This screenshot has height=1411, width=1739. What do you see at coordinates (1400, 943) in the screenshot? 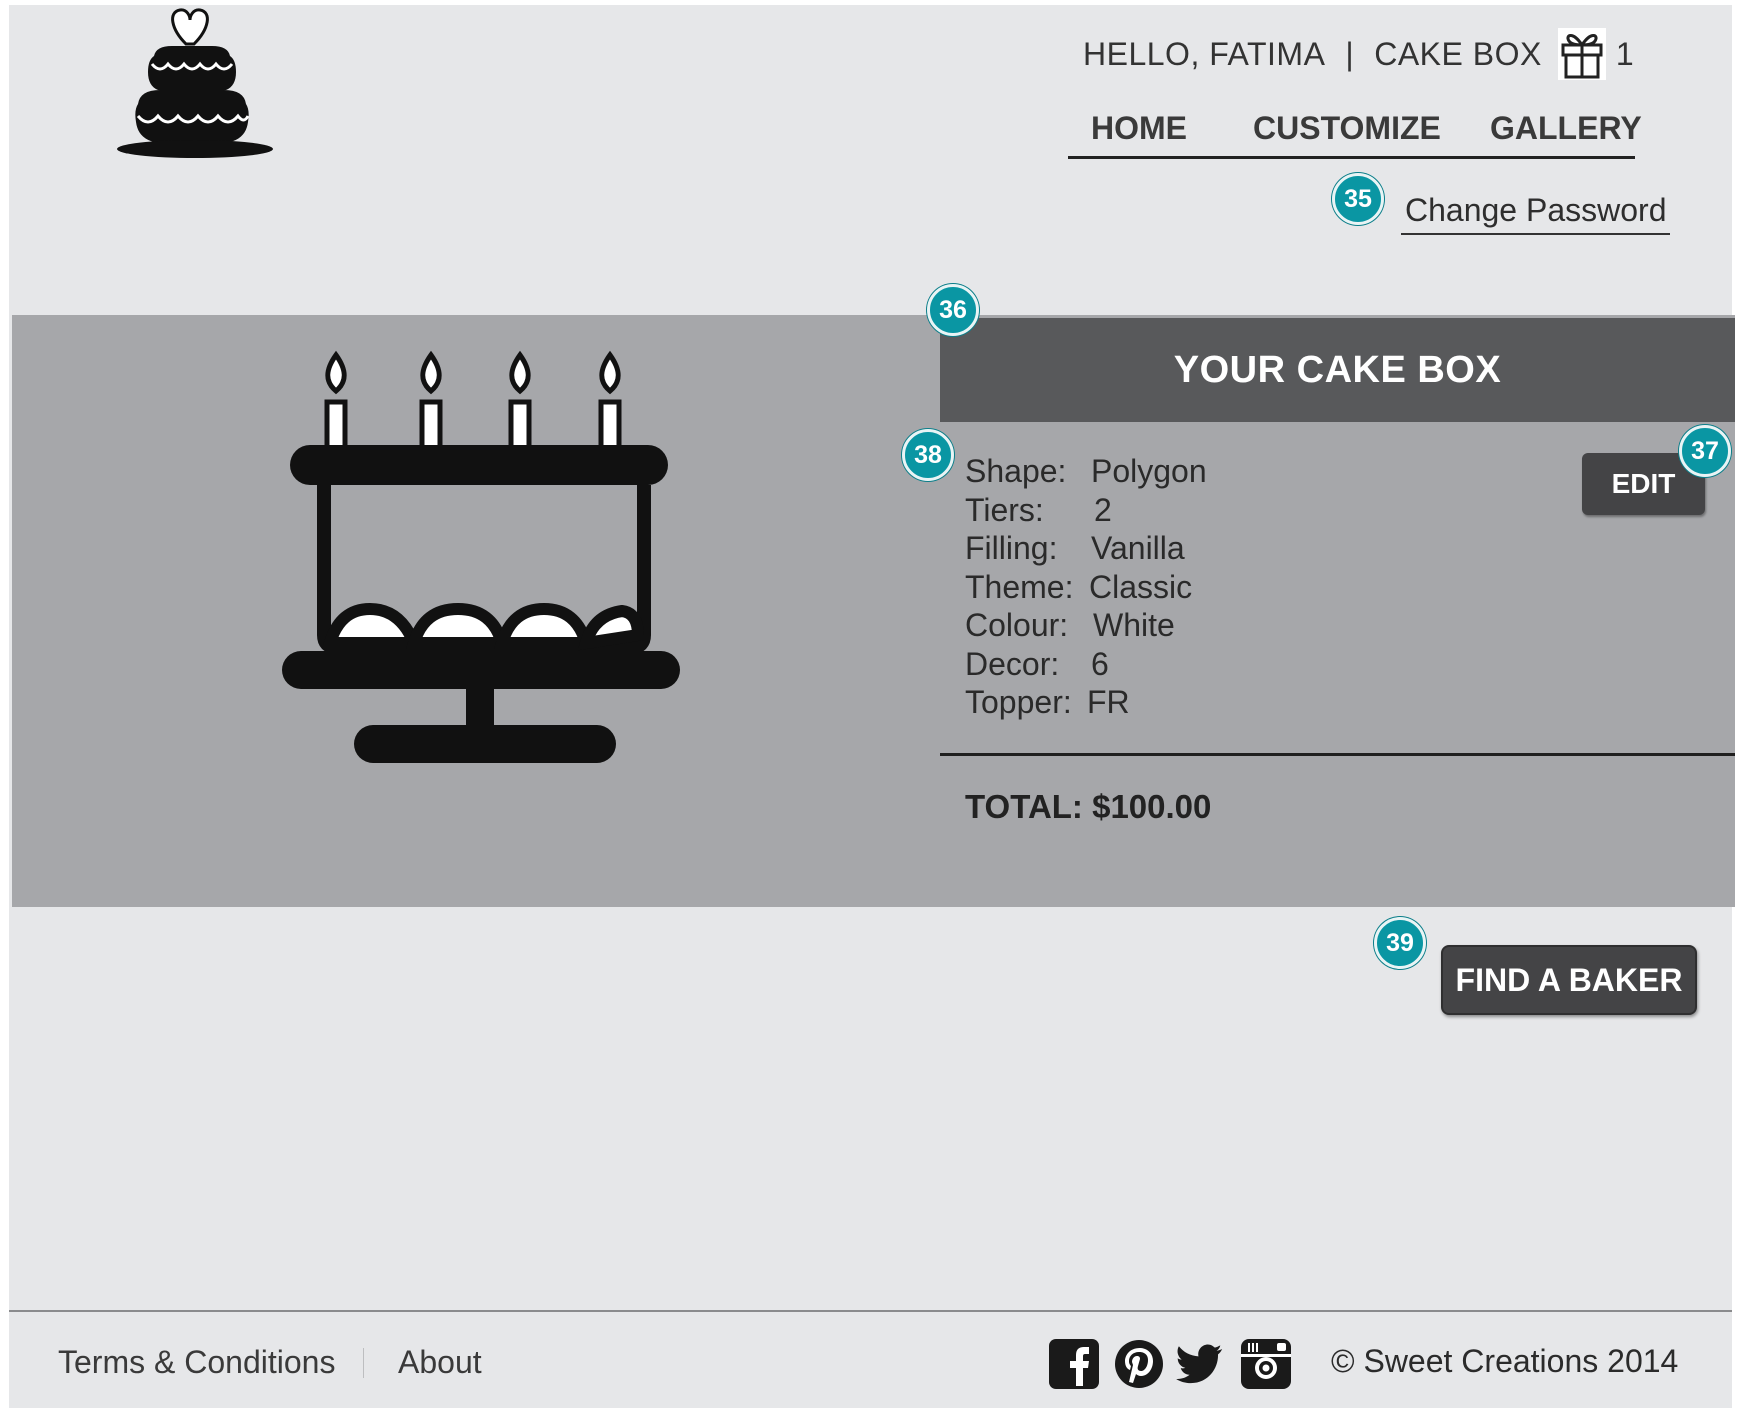
I see `annotation-badge: 39` at bounding box center [1400, 943].